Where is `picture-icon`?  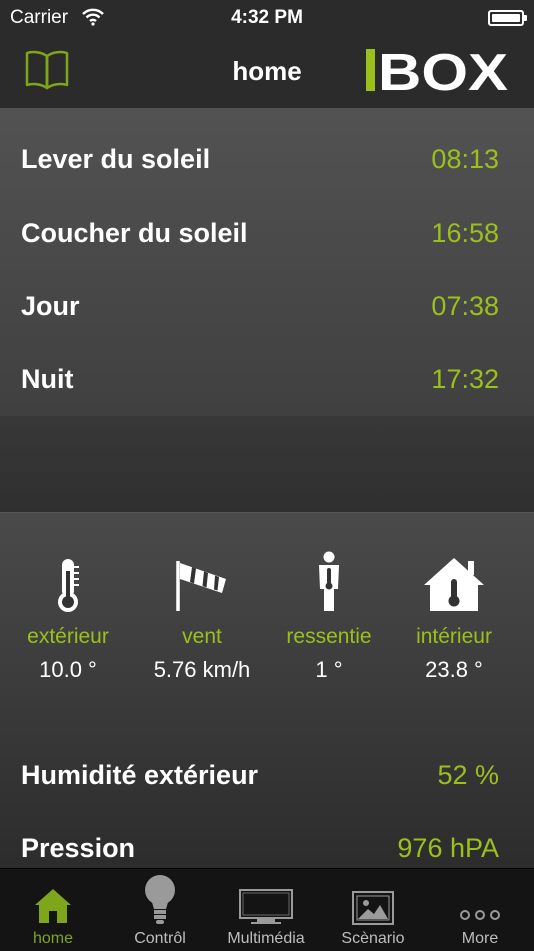 picture-icon is located at coordinates (373, 908).